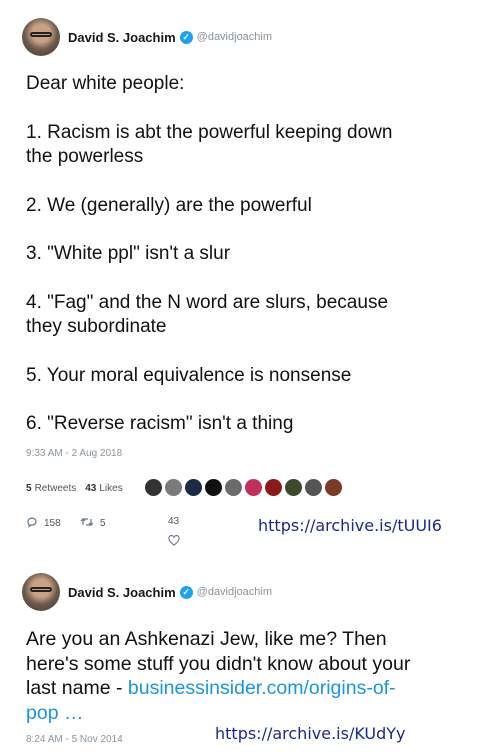 The height and width of the screenshot is (755, 477). What do you see at coordinates (310, 733) in the screenshot?
I see `archive-link: https://archive.is/KUdYy` at bounding box center [310, 733].